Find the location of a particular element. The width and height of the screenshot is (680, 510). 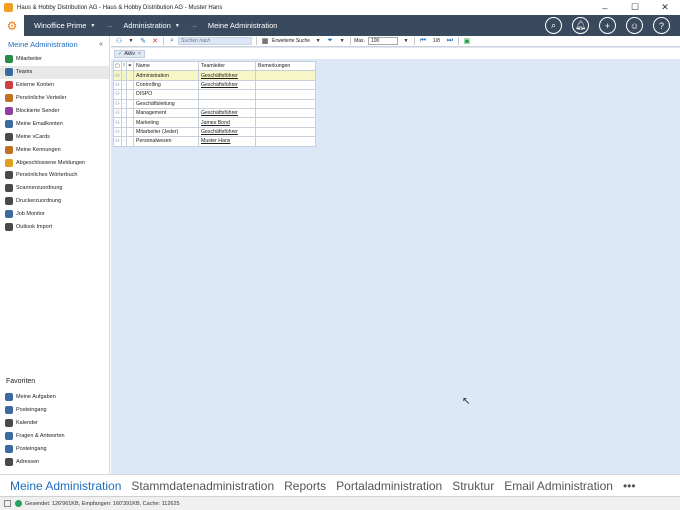

table-row: ⚇ · Personalwesen Muster Hans is located at coordinates (214, 141).